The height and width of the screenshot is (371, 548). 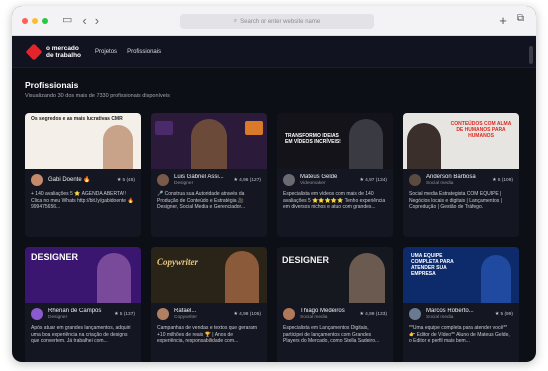 What do you see at coordinates (64, 55) in the screenshot?
I see `logo-line-2: de trabalho` at bounding box center [64, 55].